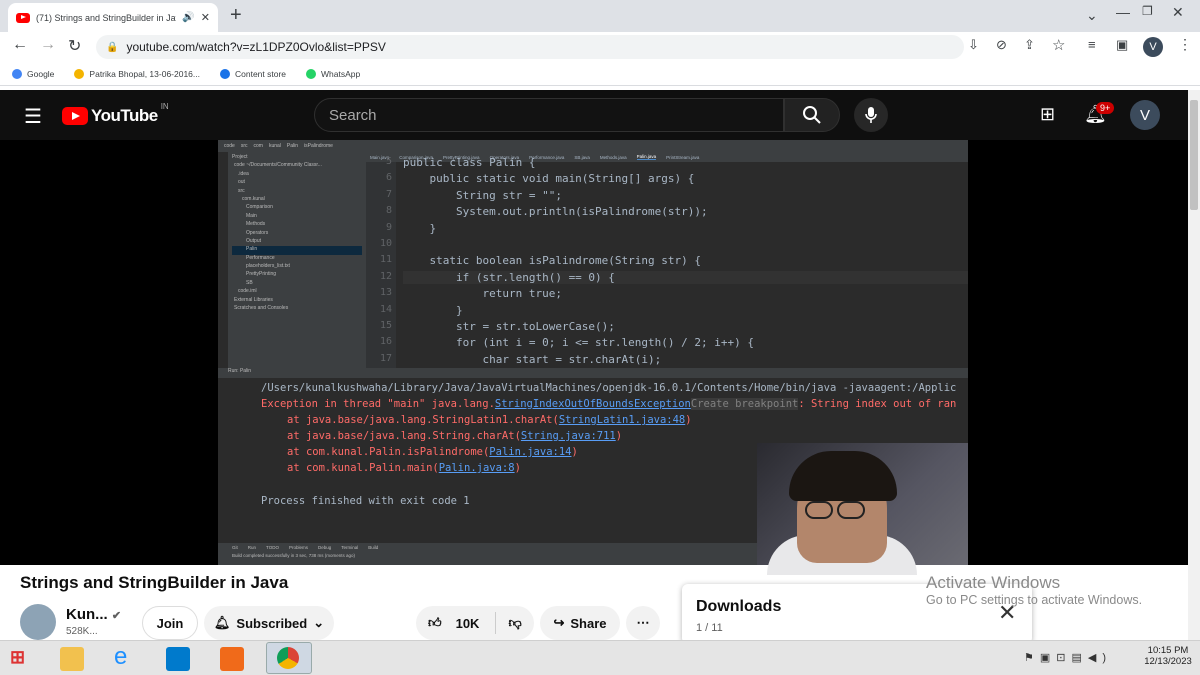 The width and height of the screenshot is (1200, 675). I want to click on tab-close-icon: ✕, so click(205, 17).